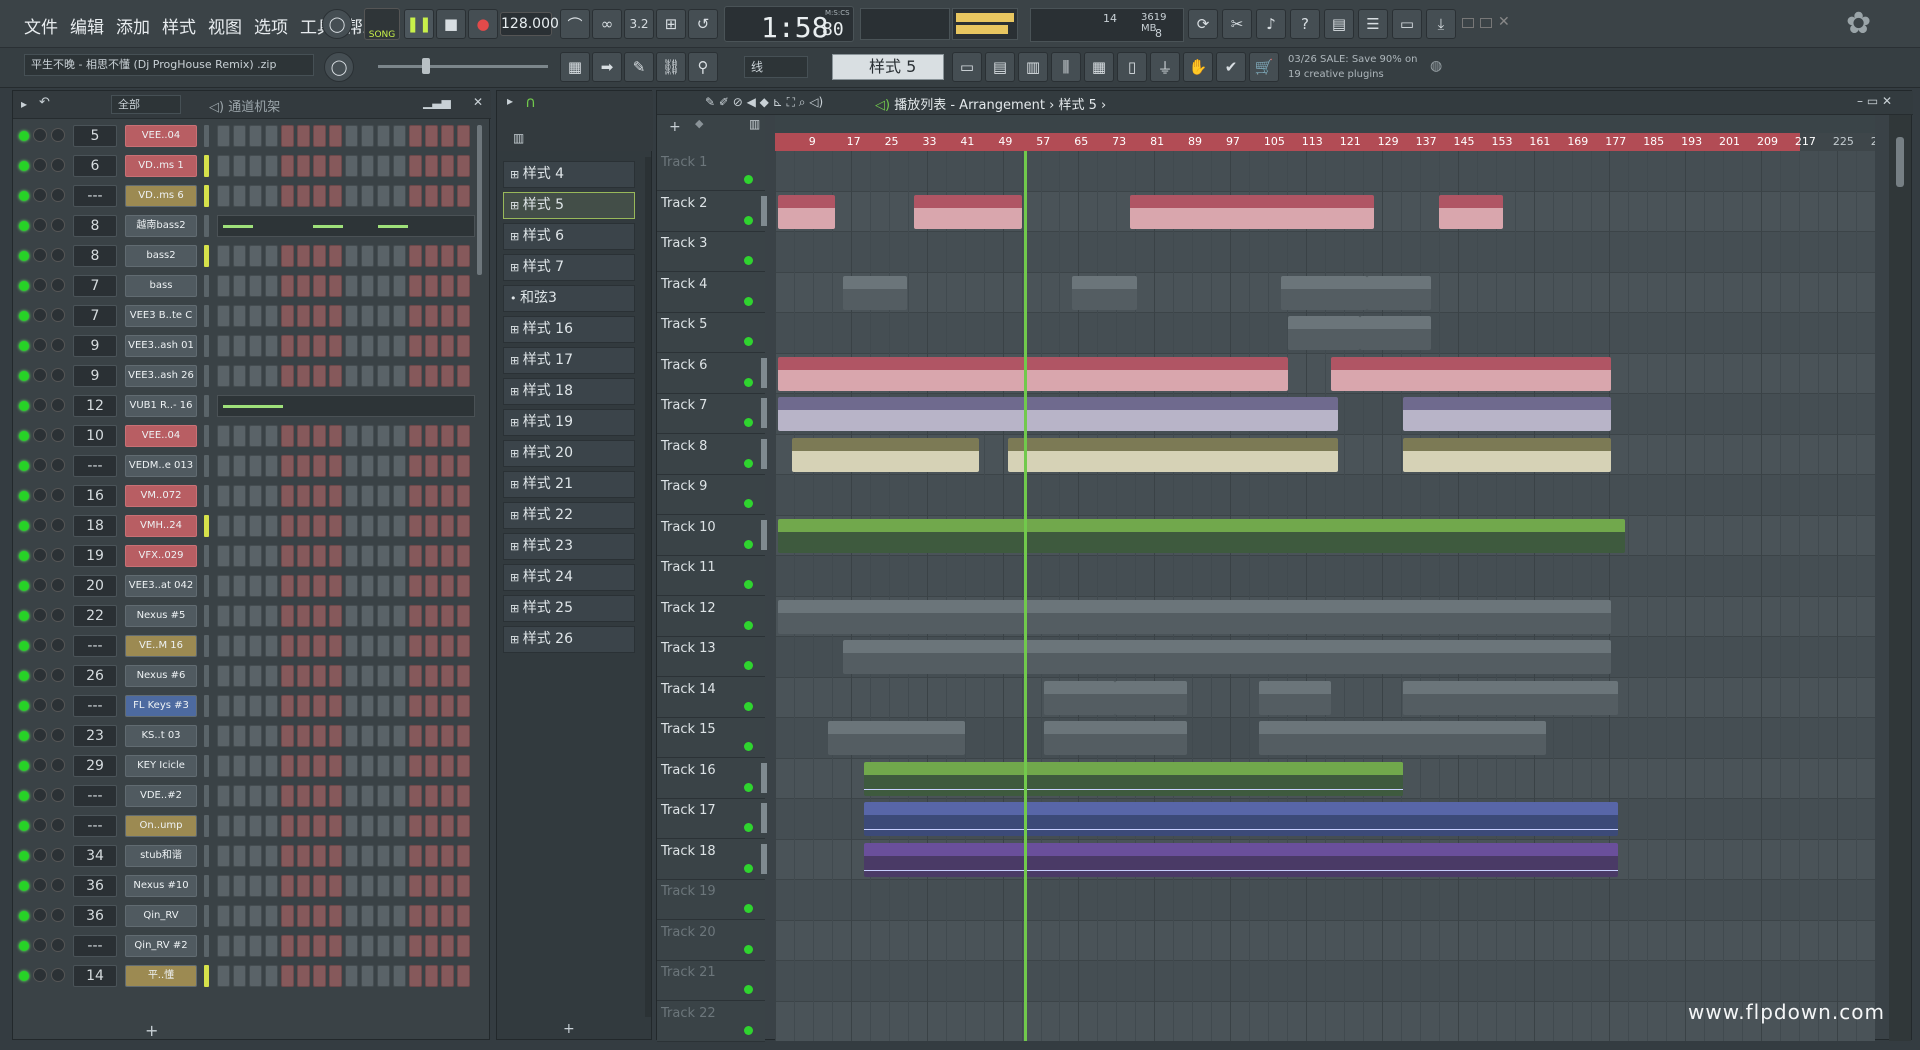 The height and width of the screenshot is (1050, 1920). What do you see at coordinates (248, 976) in the screenshot?
I see `channel-row: 14 平..懂` at bounding box center [248, 976].